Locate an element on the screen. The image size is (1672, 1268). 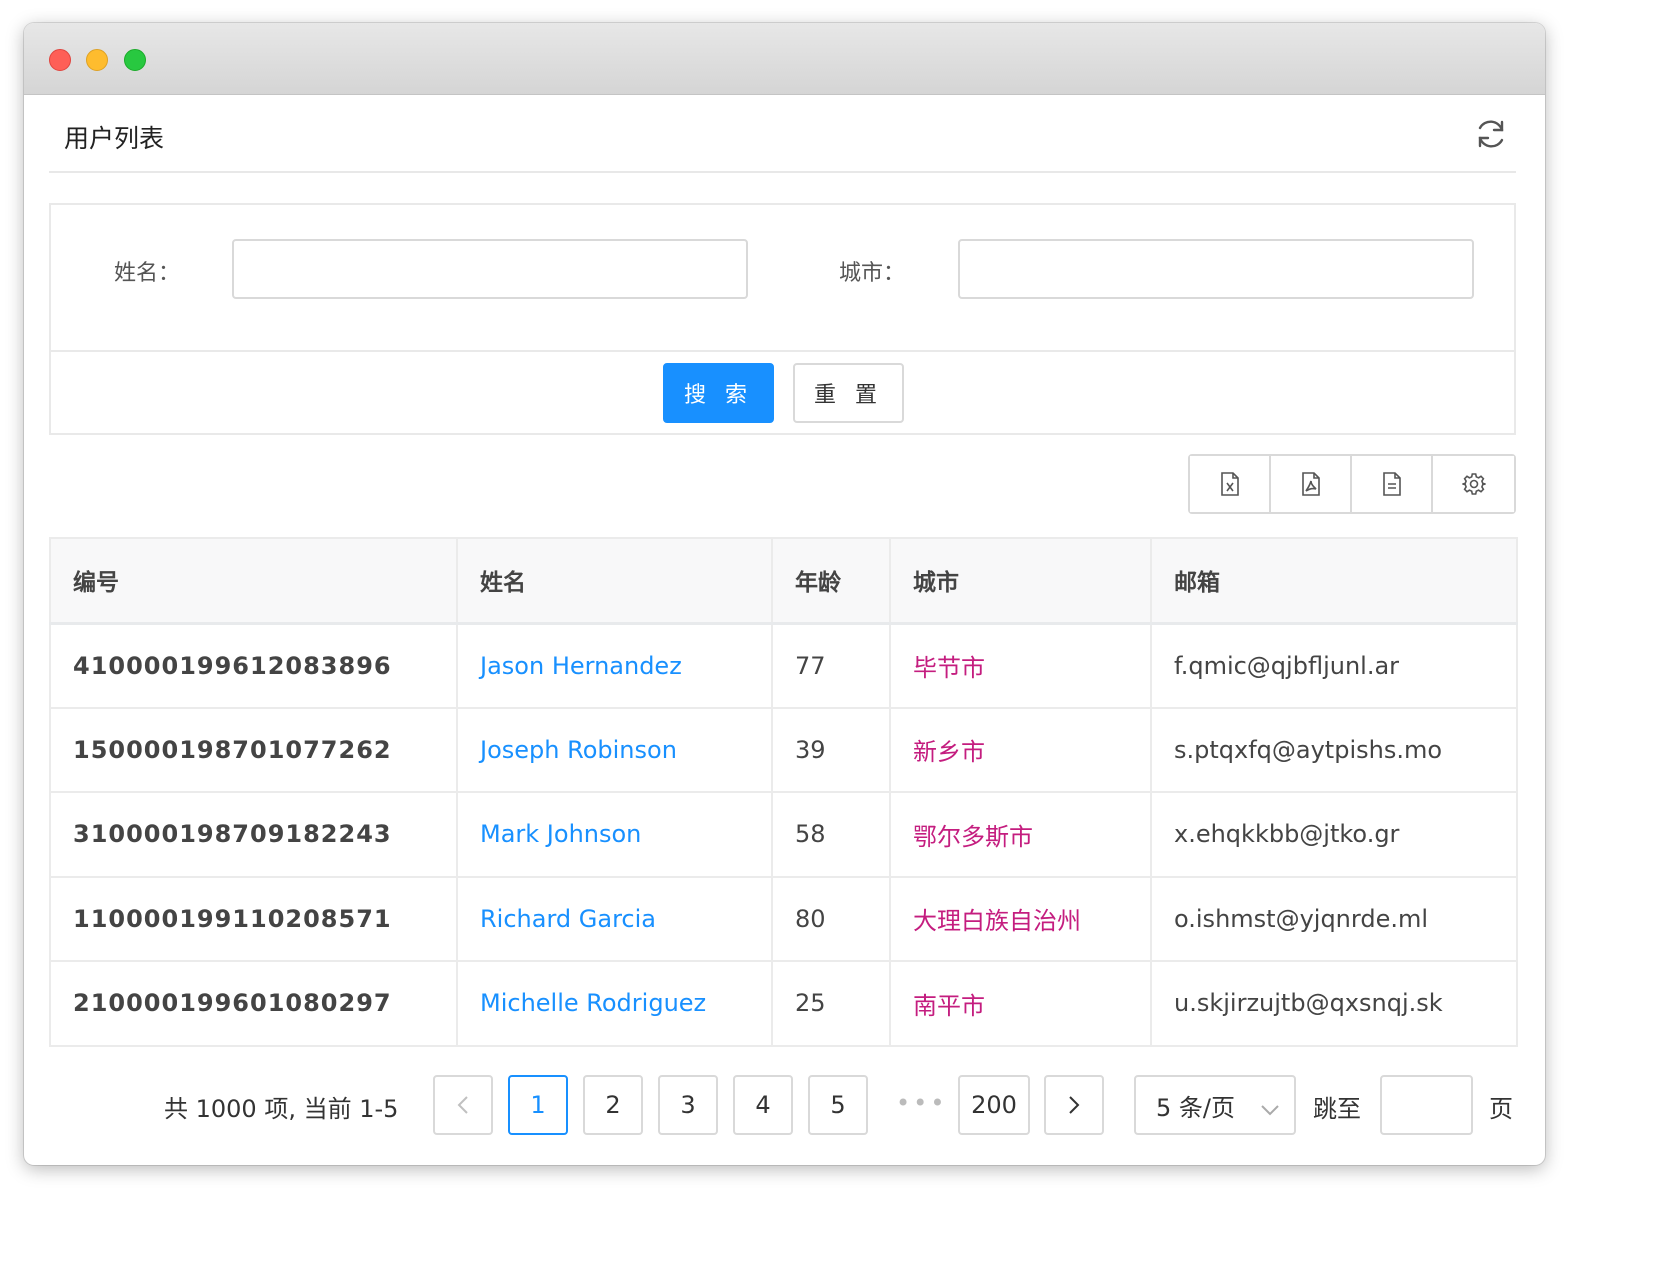
chevron-down-icon is located at coordinates (1270, 1109).